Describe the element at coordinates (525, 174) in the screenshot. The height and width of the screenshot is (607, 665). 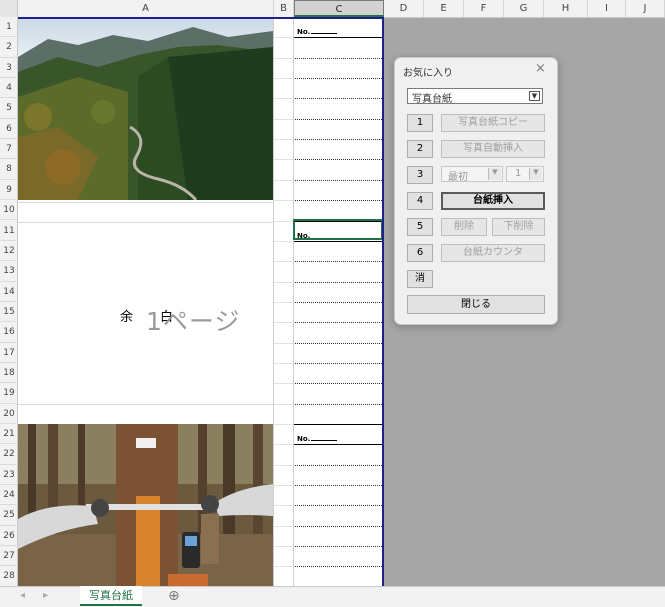
I see `count-select: 1 ▼` at that location.